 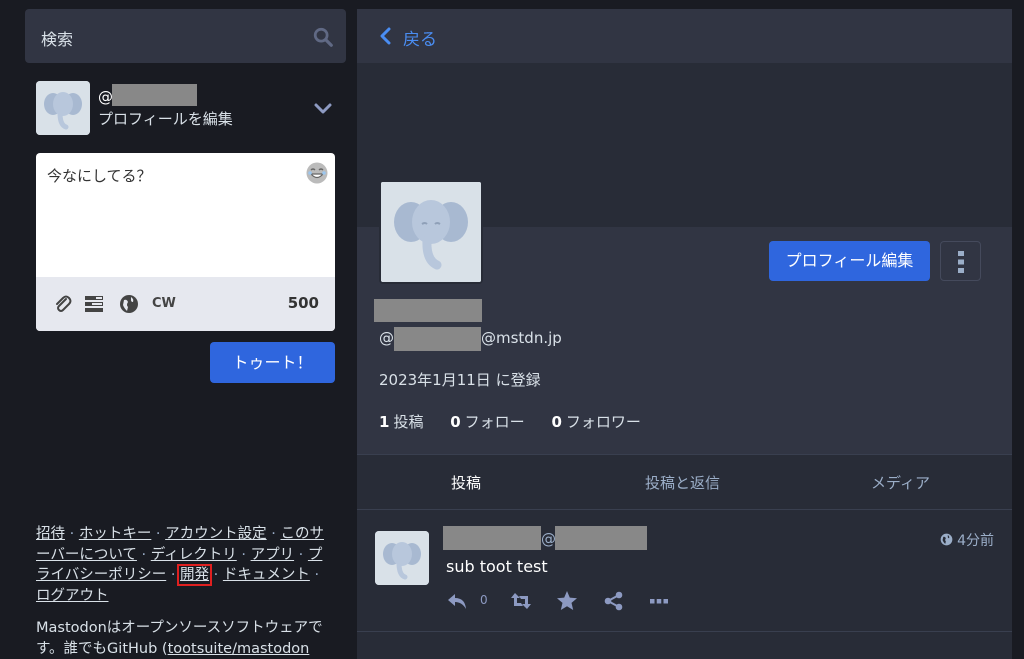 What do you see at coordinates (57, 38) in the screenshot?
I see `search-input: 検索` at bounding box center [57, 38].